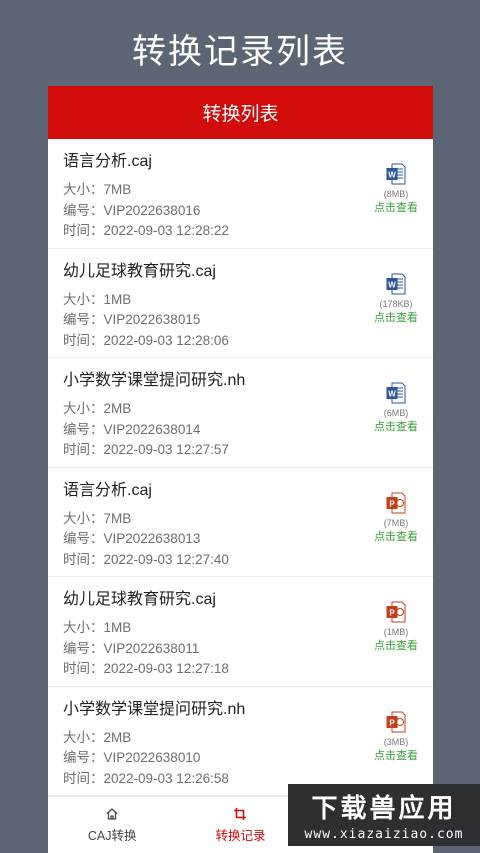 The height and width of the screenshot is (853, 480). Describe the element at coordinates (240, 813) in the screenshot. I see `crop-icon` at that location.